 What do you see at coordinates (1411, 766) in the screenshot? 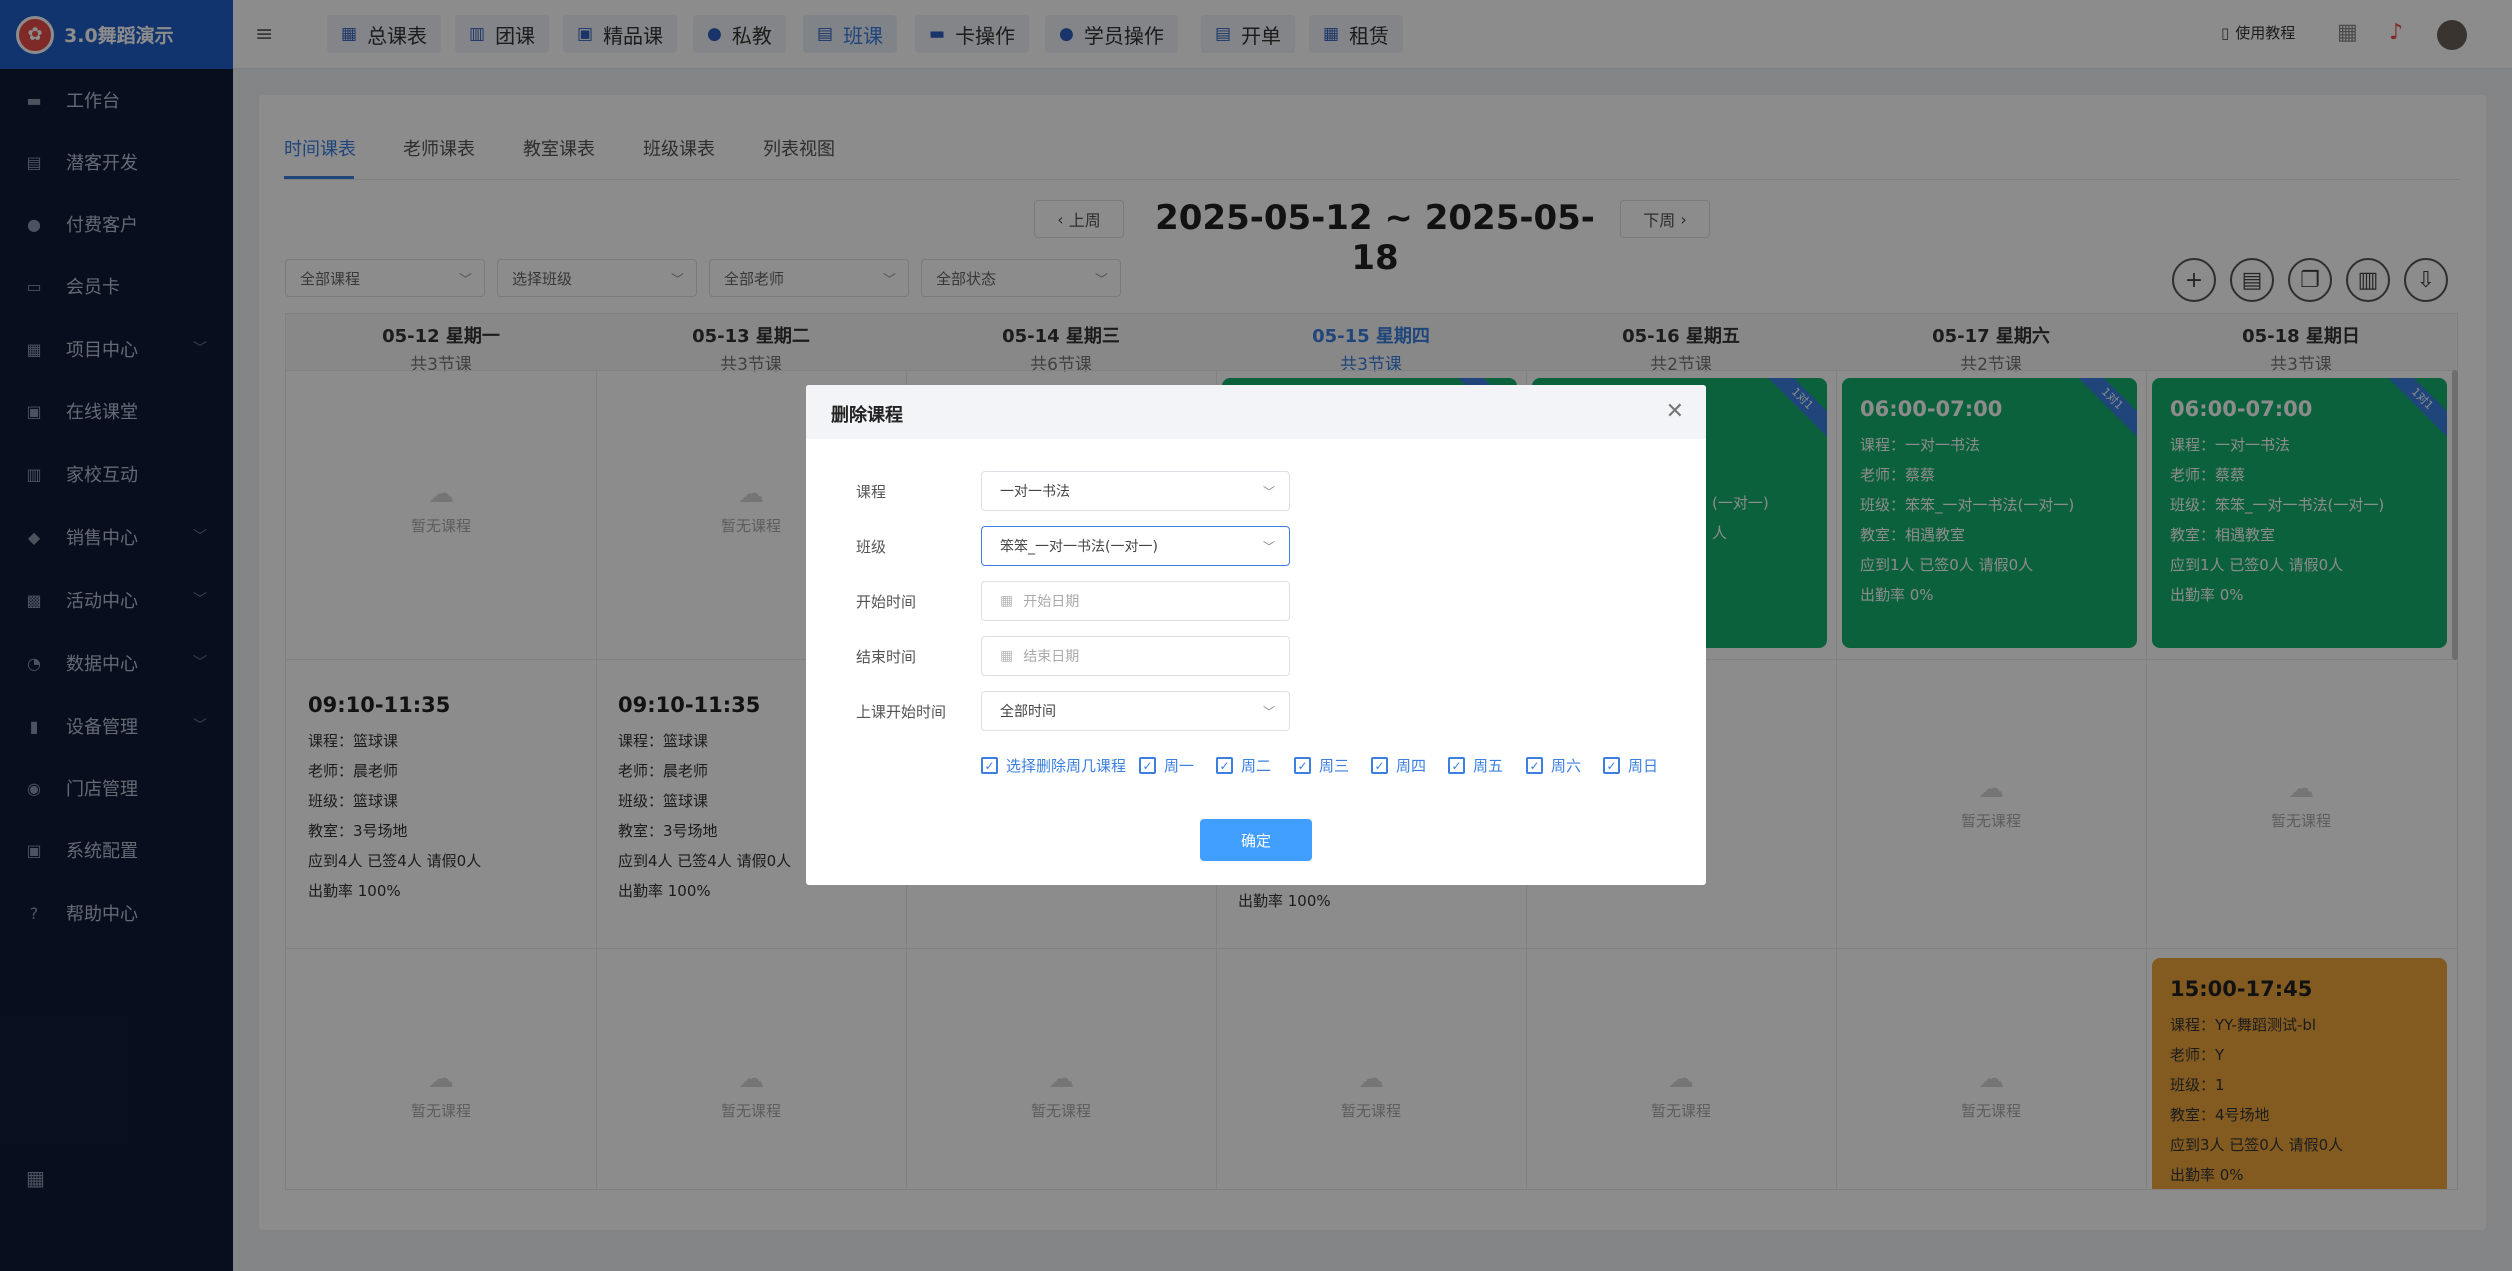
I see `checkbox-label: 周四` at bounding box center [1411, 766].